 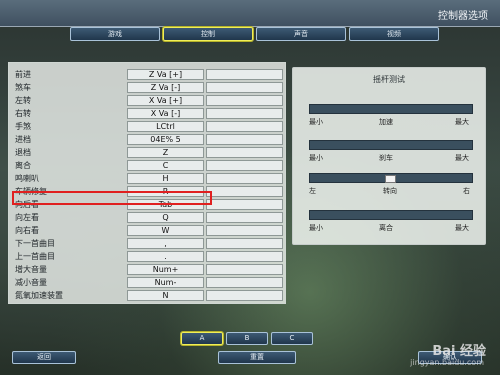 What do you see at coordinates (390, 191) in the screenshot?
I see `axis-name-label: 转向` at bounding box center [390, 191].